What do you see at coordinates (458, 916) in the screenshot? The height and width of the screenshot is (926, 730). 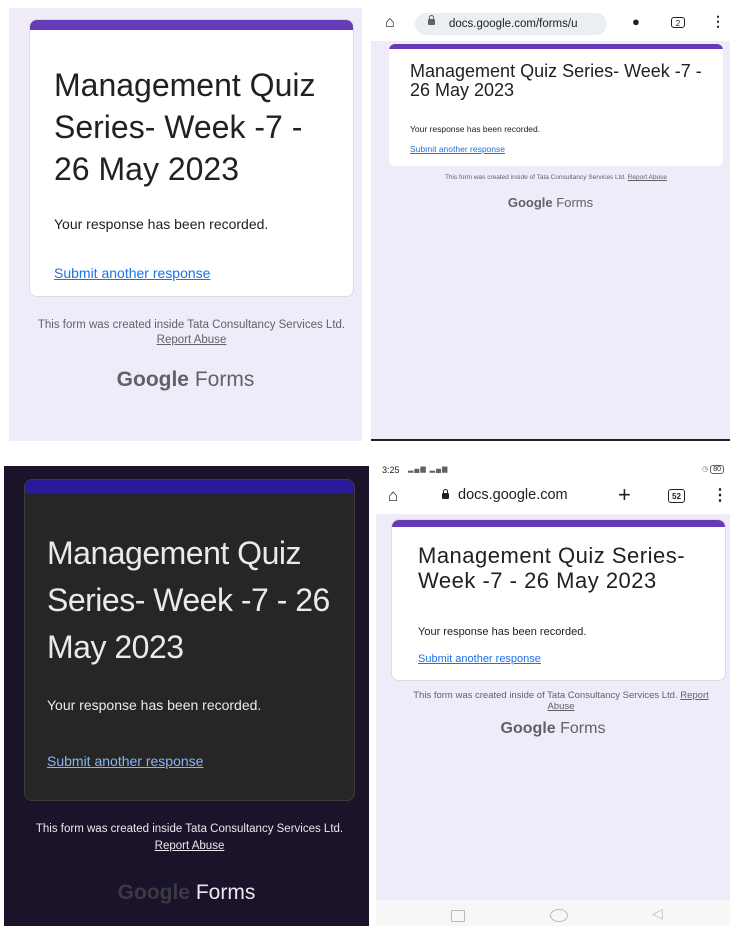 I see `recent-apps-icon` at bounding box center [458, 916].